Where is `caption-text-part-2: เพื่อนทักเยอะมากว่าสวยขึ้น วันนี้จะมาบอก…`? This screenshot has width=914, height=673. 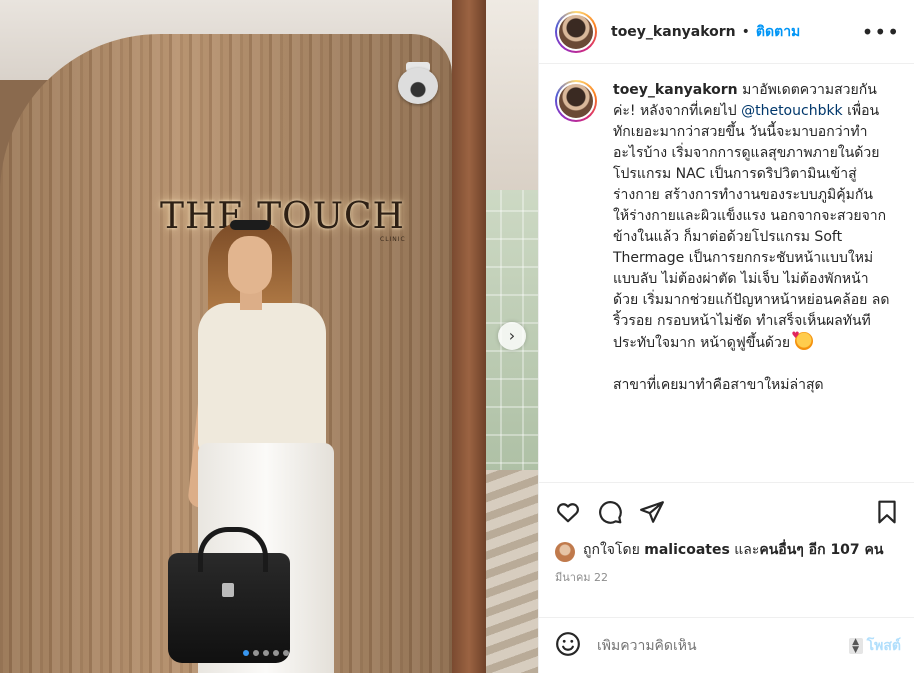 caption-text-part-2: เพื่อนทักเยอะมากว่าสวยขึ้น วันนี้จะมาบอก… is located at coordinates (751, 227).